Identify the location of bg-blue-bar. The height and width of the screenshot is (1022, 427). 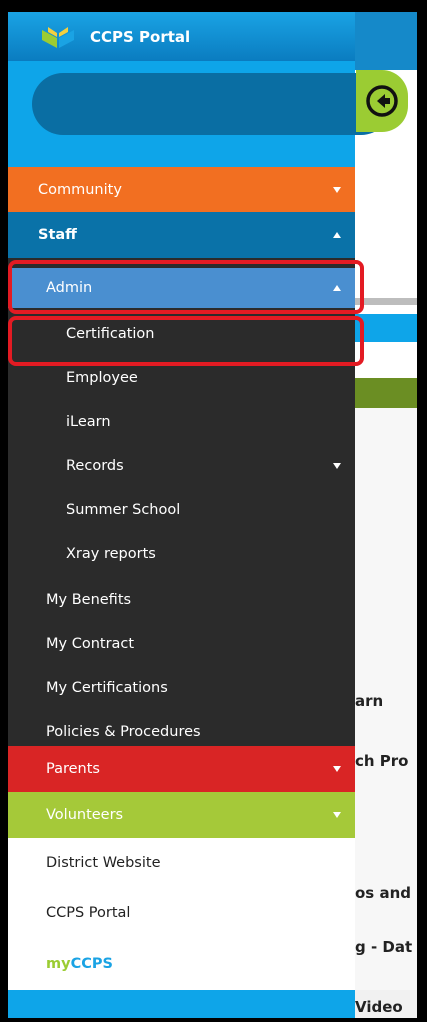
(386, 328).